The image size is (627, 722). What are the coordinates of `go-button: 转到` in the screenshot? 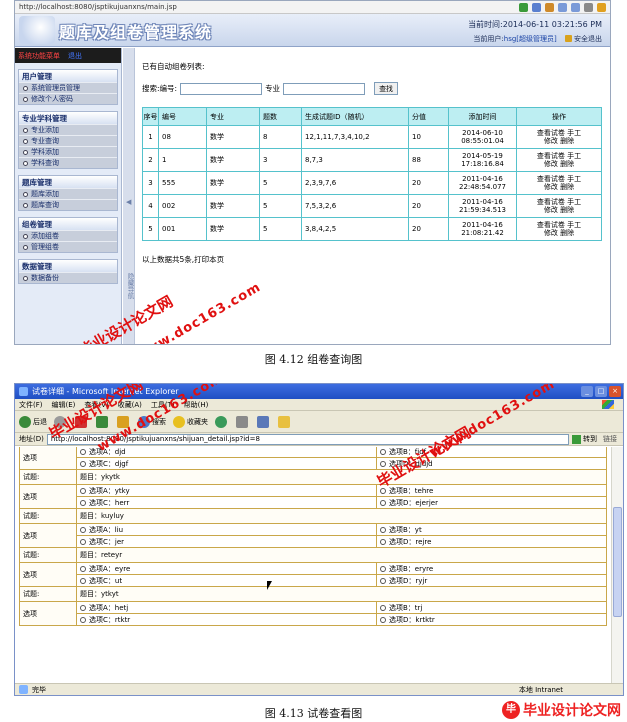 It's located at (584, 439).